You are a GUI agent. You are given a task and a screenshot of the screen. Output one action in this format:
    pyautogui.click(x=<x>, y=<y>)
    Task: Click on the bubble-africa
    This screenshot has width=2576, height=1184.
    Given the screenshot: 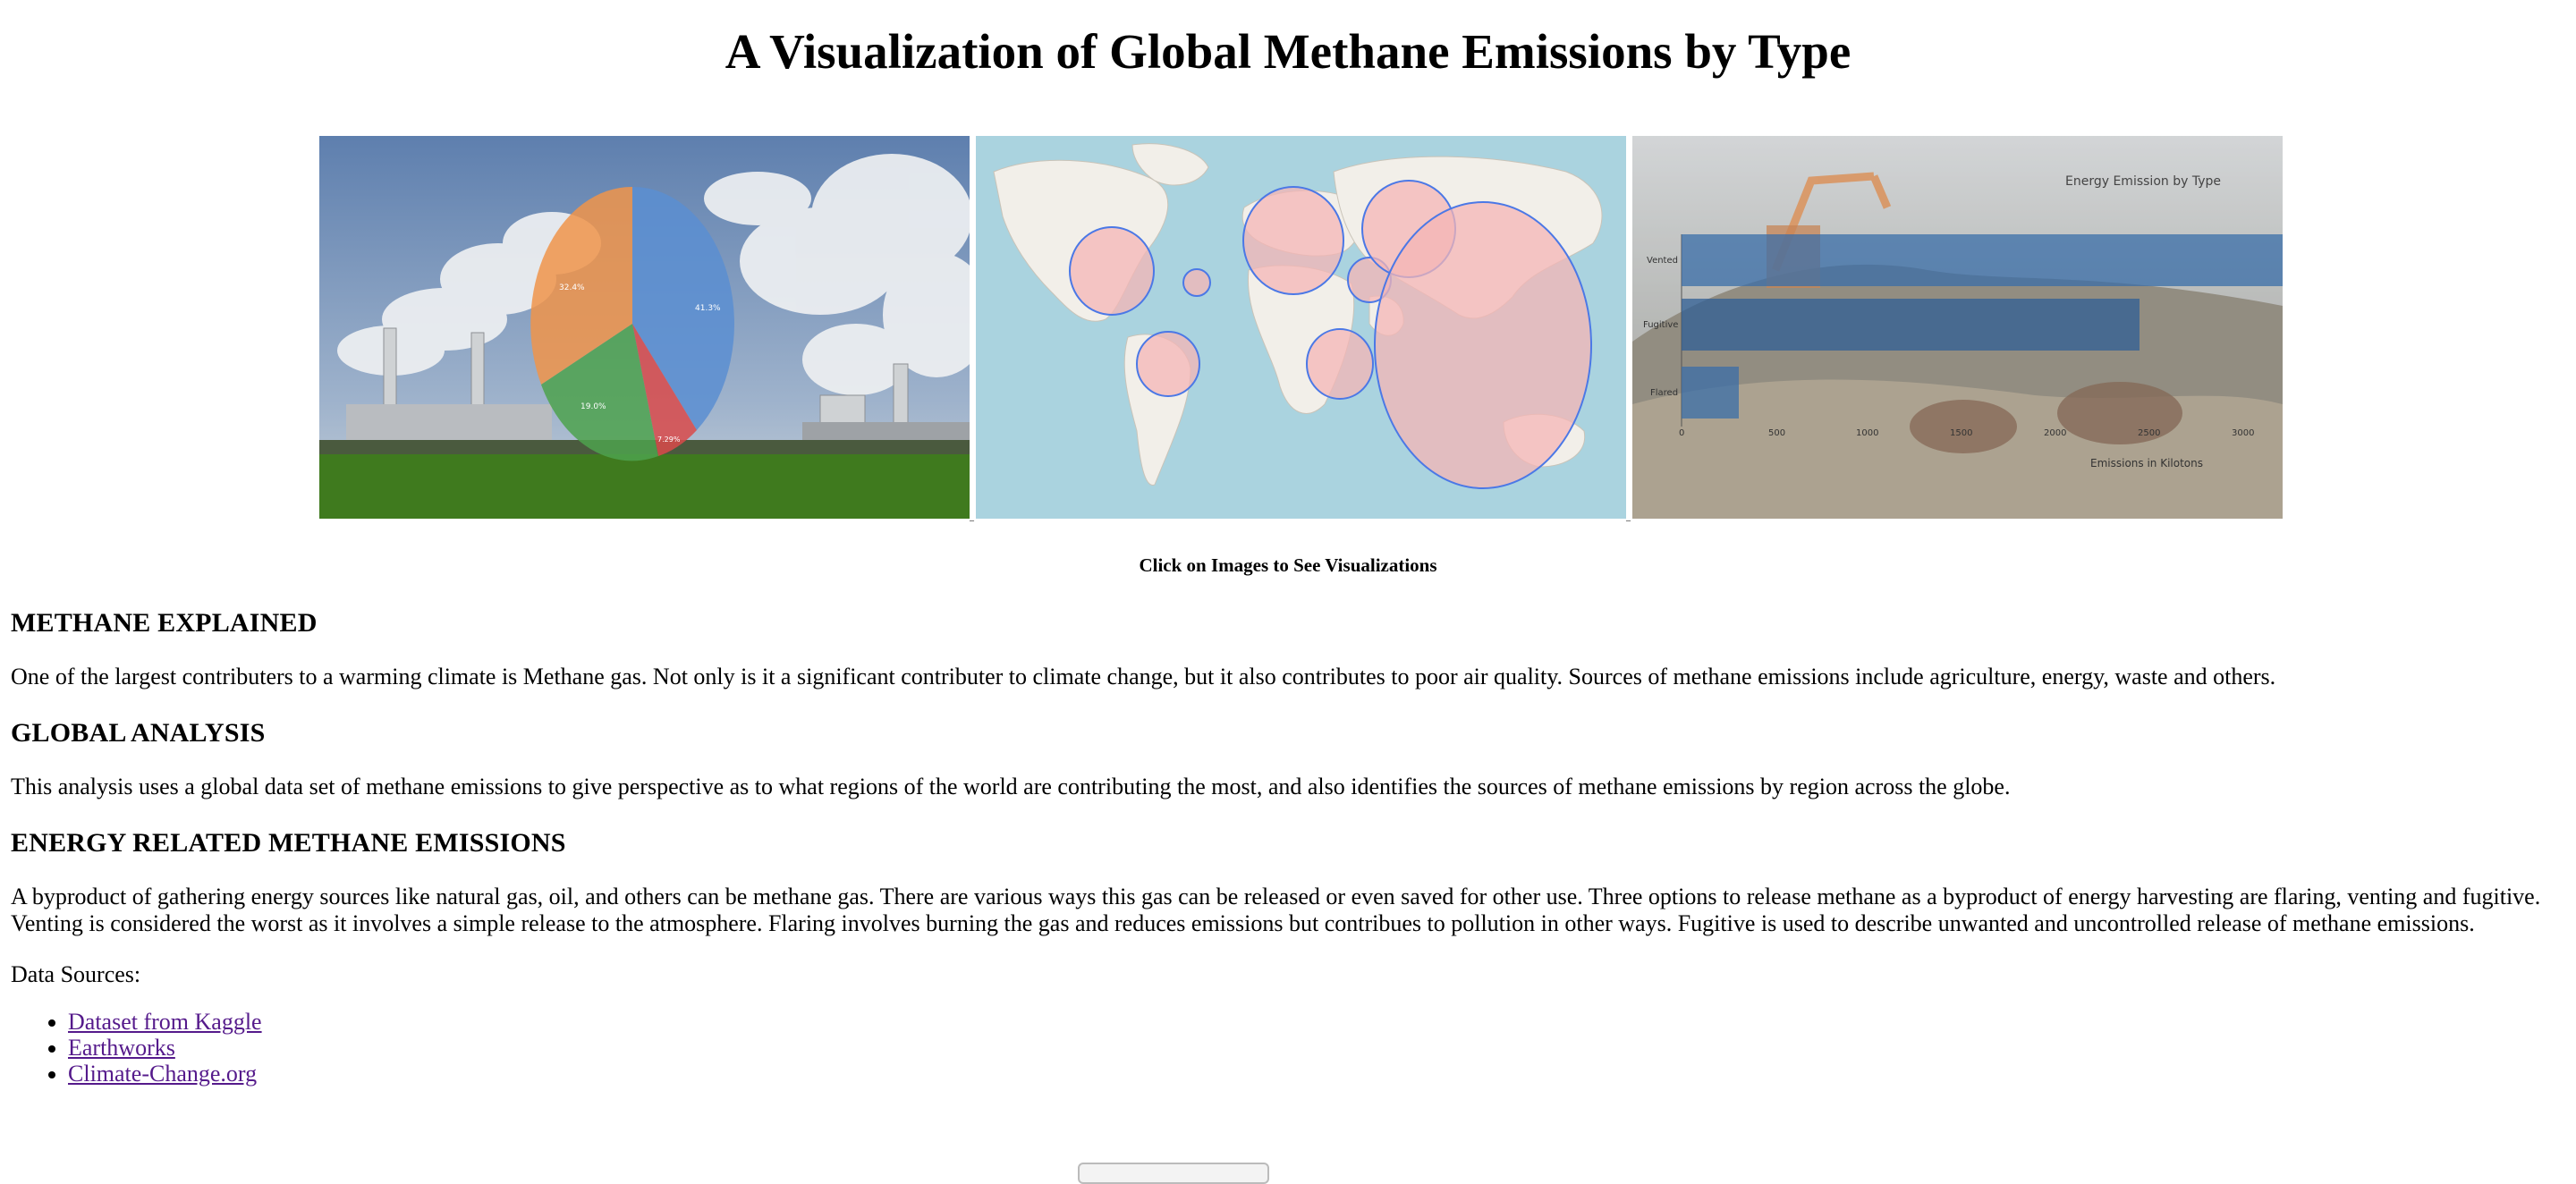 What is the action you would take?
    pyautogui.click(x=1340, y=364)
    